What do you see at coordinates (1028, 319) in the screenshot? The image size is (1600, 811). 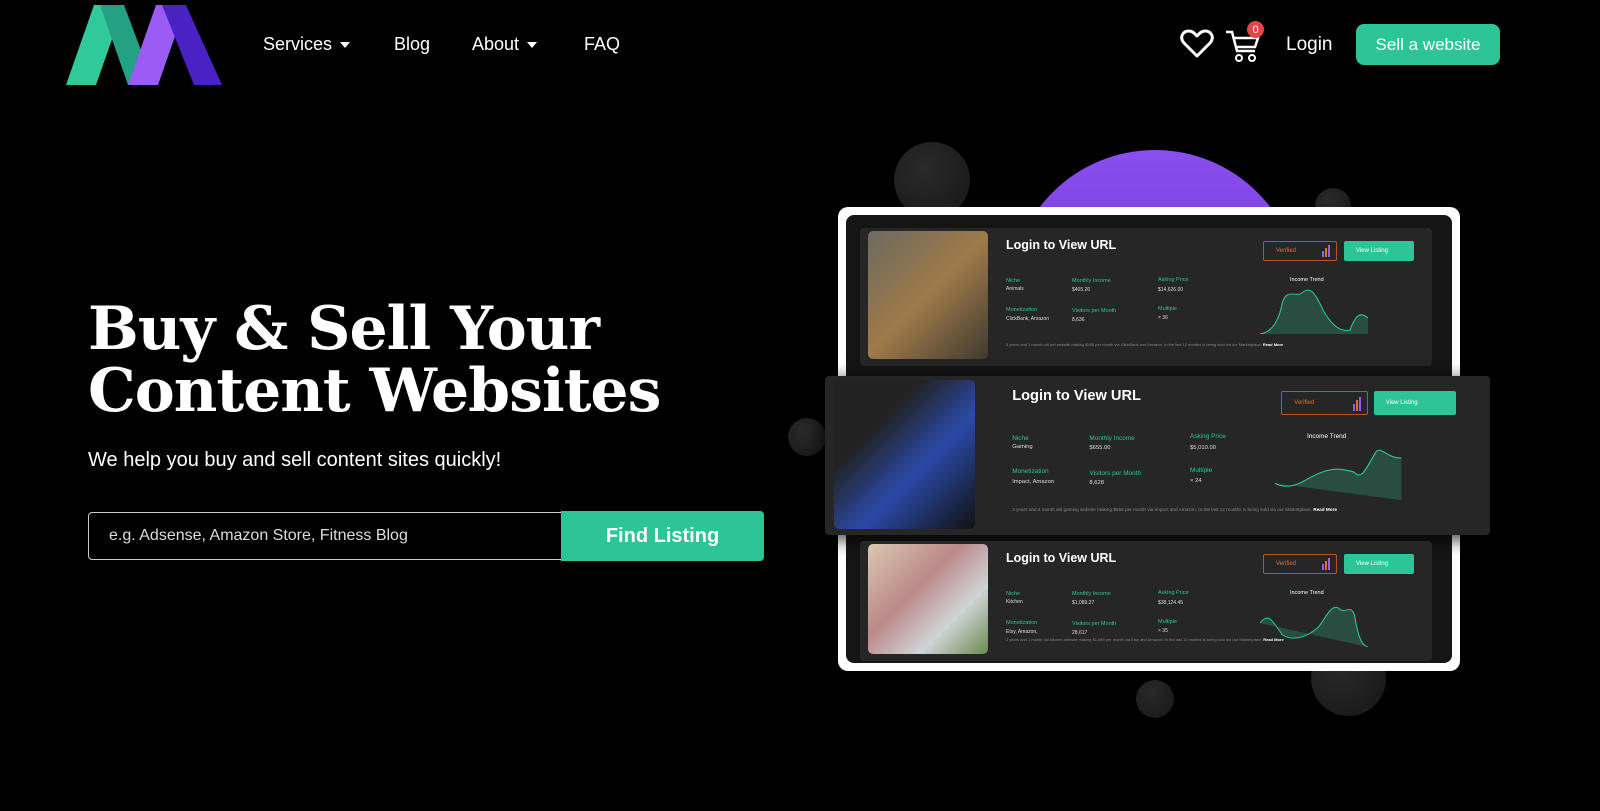 I see `monetization-value: ClickBank, Amazon` at bounding box center [1028, 319].